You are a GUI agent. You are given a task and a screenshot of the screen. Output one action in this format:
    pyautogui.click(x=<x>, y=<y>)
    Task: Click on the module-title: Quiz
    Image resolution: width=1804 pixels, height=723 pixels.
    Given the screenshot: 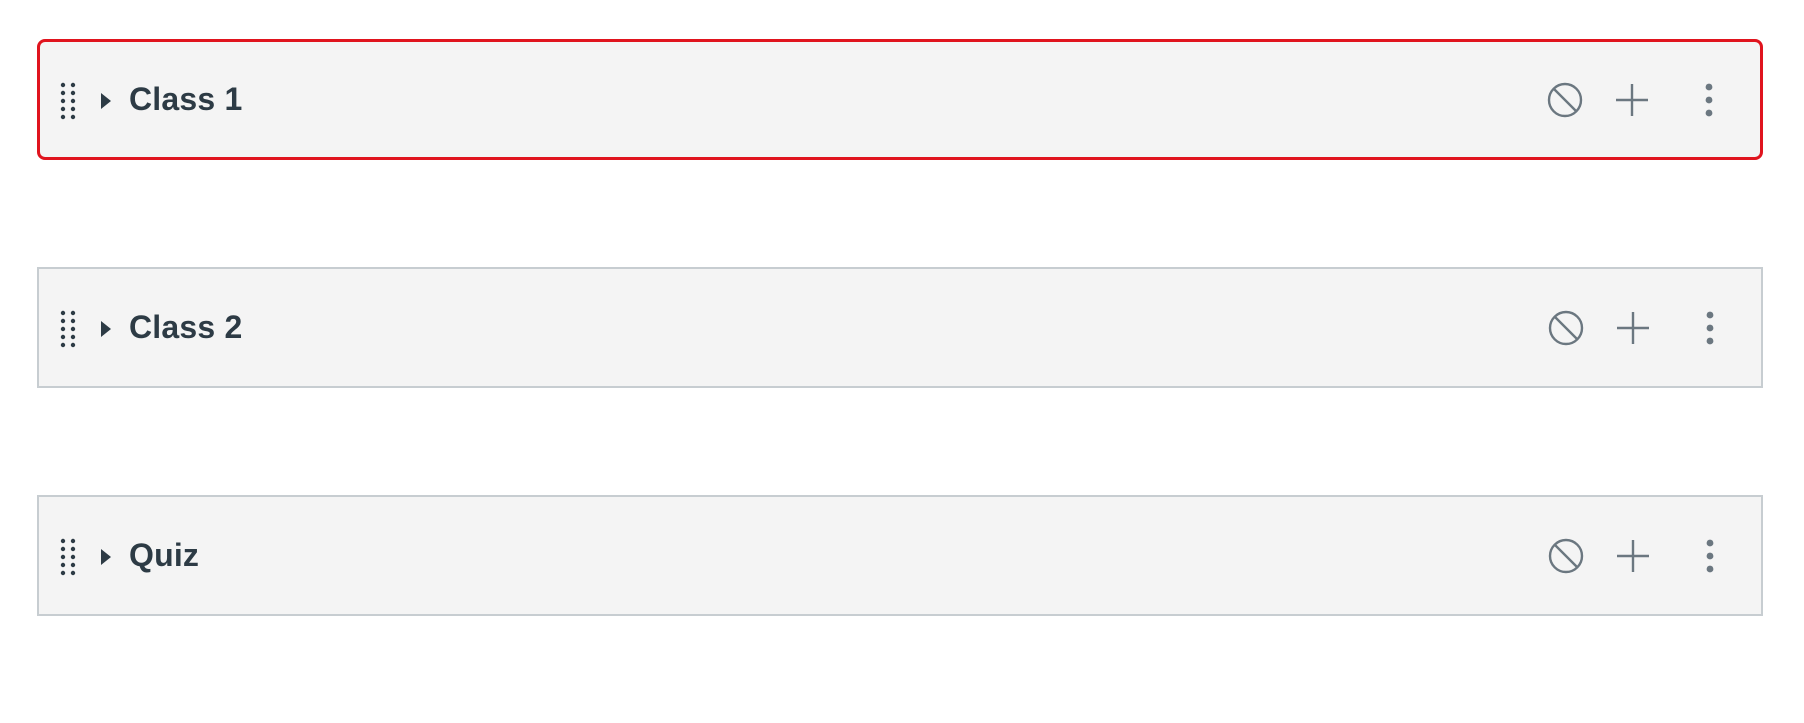 What is the action you would take?
    pyautogui.click(x=164, y=555)
    